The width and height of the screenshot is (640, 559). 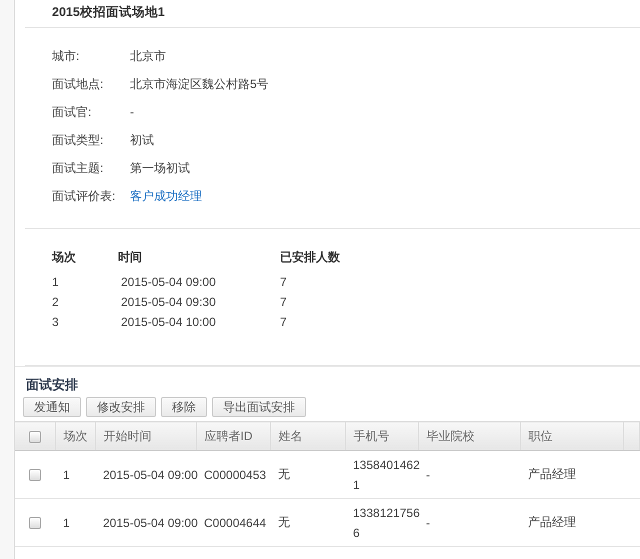 What do you see at coordinates (259, 407) in the screenshot?
I see `toolbar-button: 导出面试安排` at bounding box center [259, 407].